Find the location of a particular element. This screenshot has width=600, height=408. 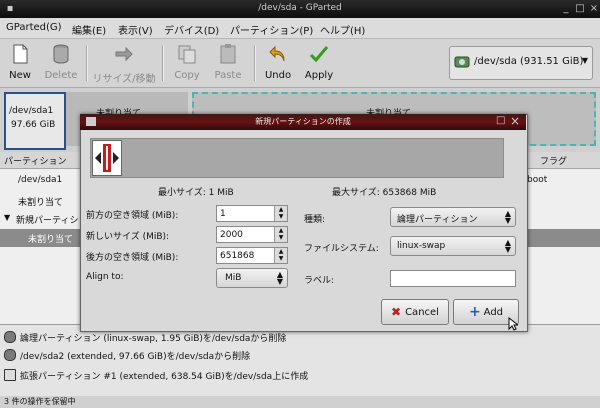

paste-button: Paste is located at coordinates (228, 63).